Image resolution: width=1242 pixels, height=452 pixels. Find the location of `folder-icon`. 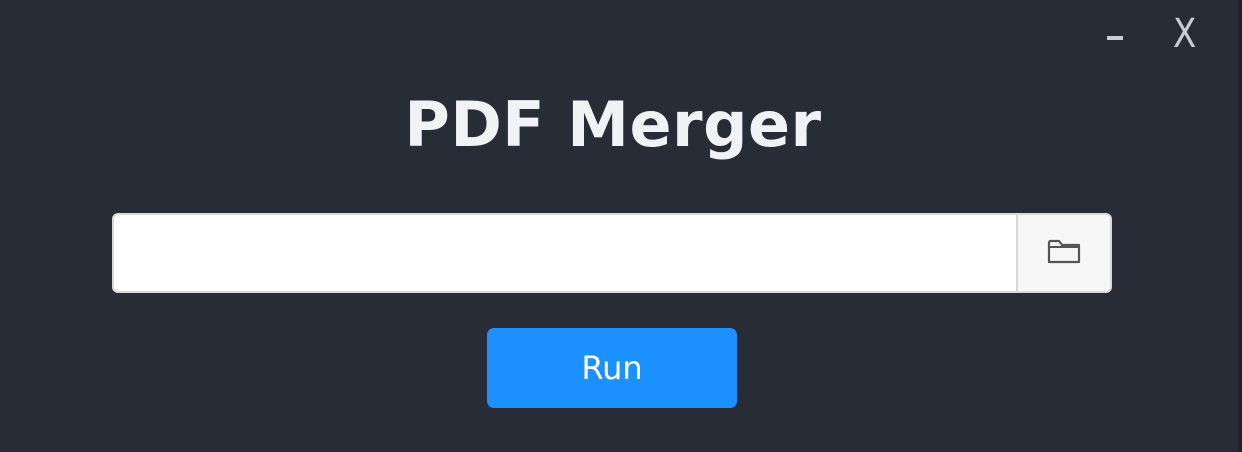

folder-icon is located at coordinates (1064, 253).